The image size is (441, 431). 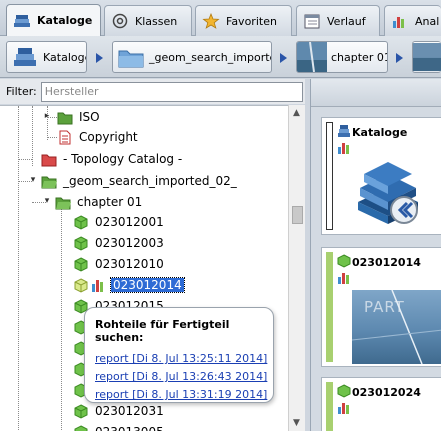 I want to click on report-link: report [Di 8. Jul 13:31:19 2014], so click(x=184, y=394).